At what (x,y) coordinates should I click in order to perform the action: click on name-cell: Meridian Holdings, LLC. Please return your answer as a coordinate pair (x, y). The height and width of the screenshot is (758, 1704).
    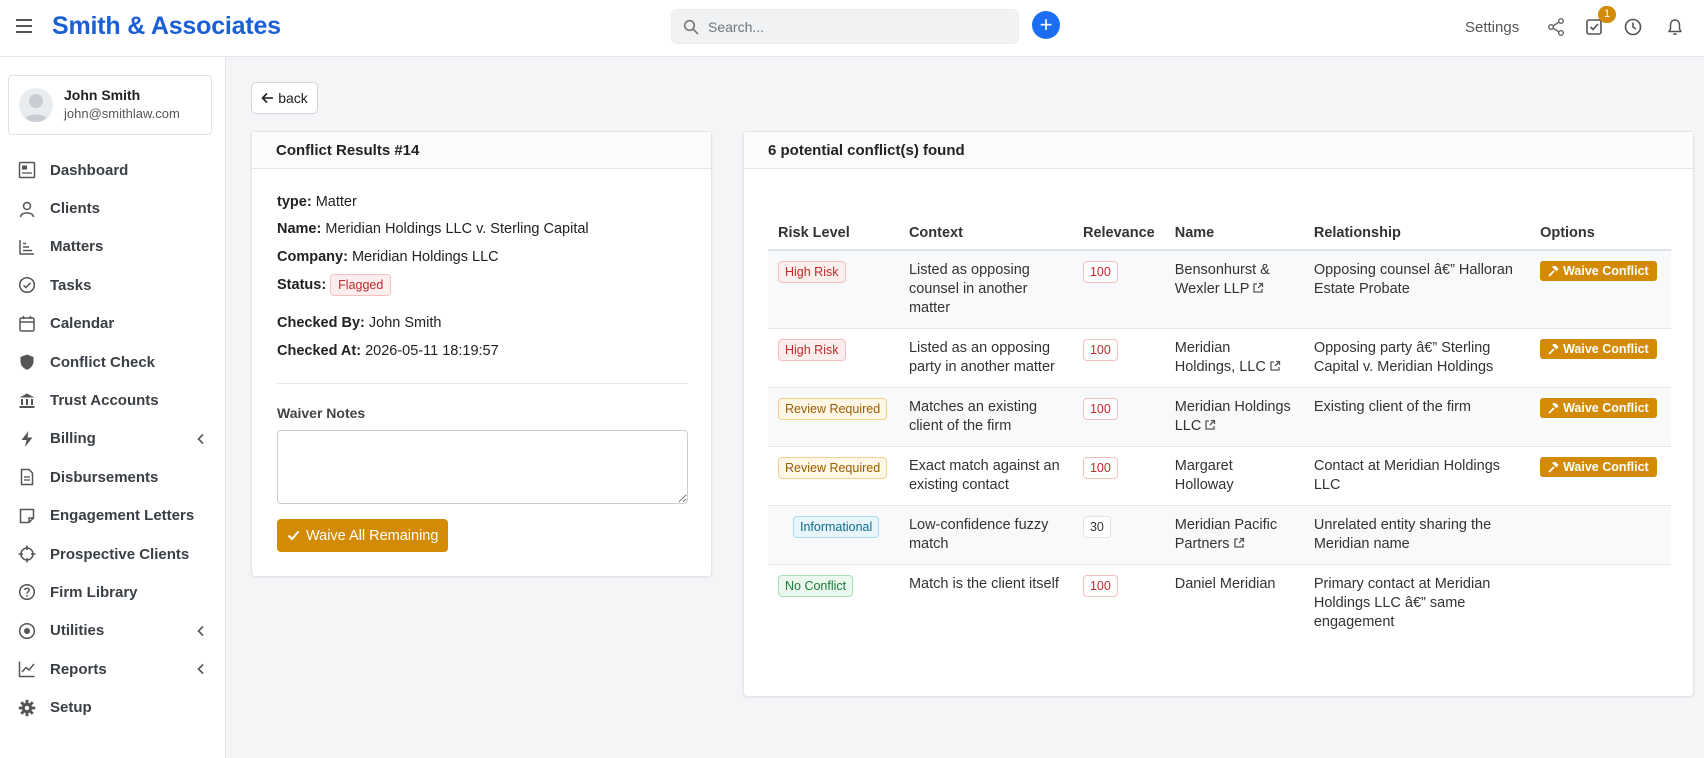
    Looking at the image, I should click on (1234, 358).